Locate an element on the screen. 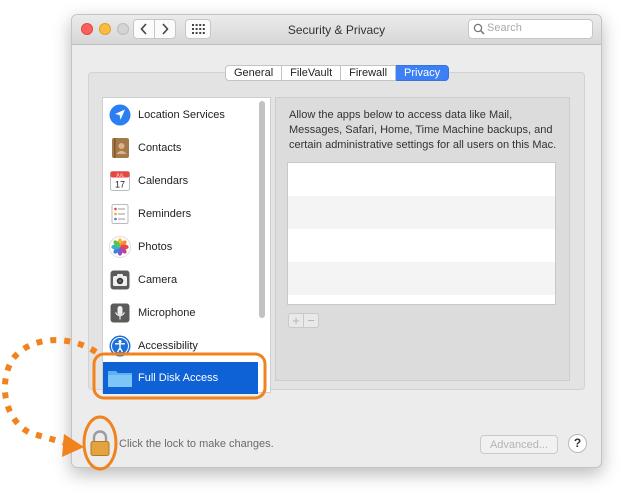 The image size is (623, 500). arrowhead-icon is located at coordinates (73, 445).